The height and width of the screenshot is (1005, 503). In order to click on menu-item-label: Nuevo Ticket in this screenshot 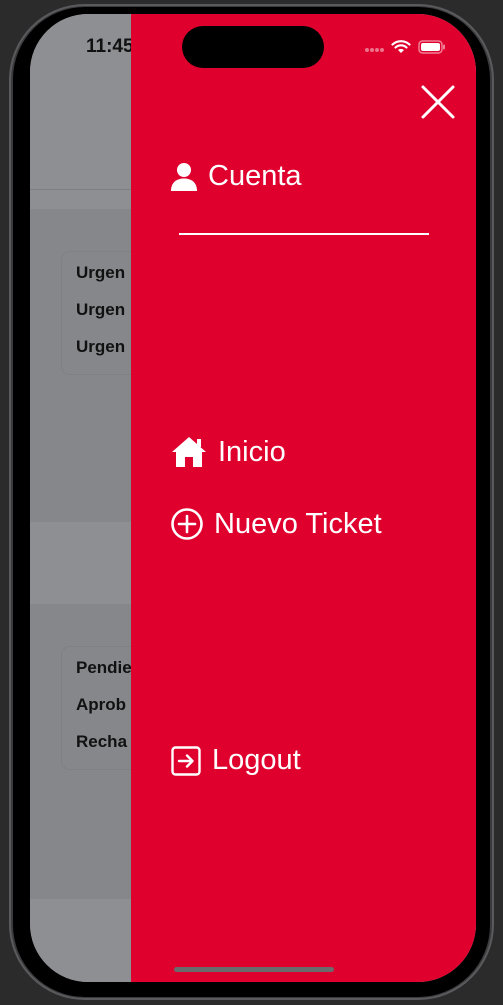, I will do `click(298, 523)`.